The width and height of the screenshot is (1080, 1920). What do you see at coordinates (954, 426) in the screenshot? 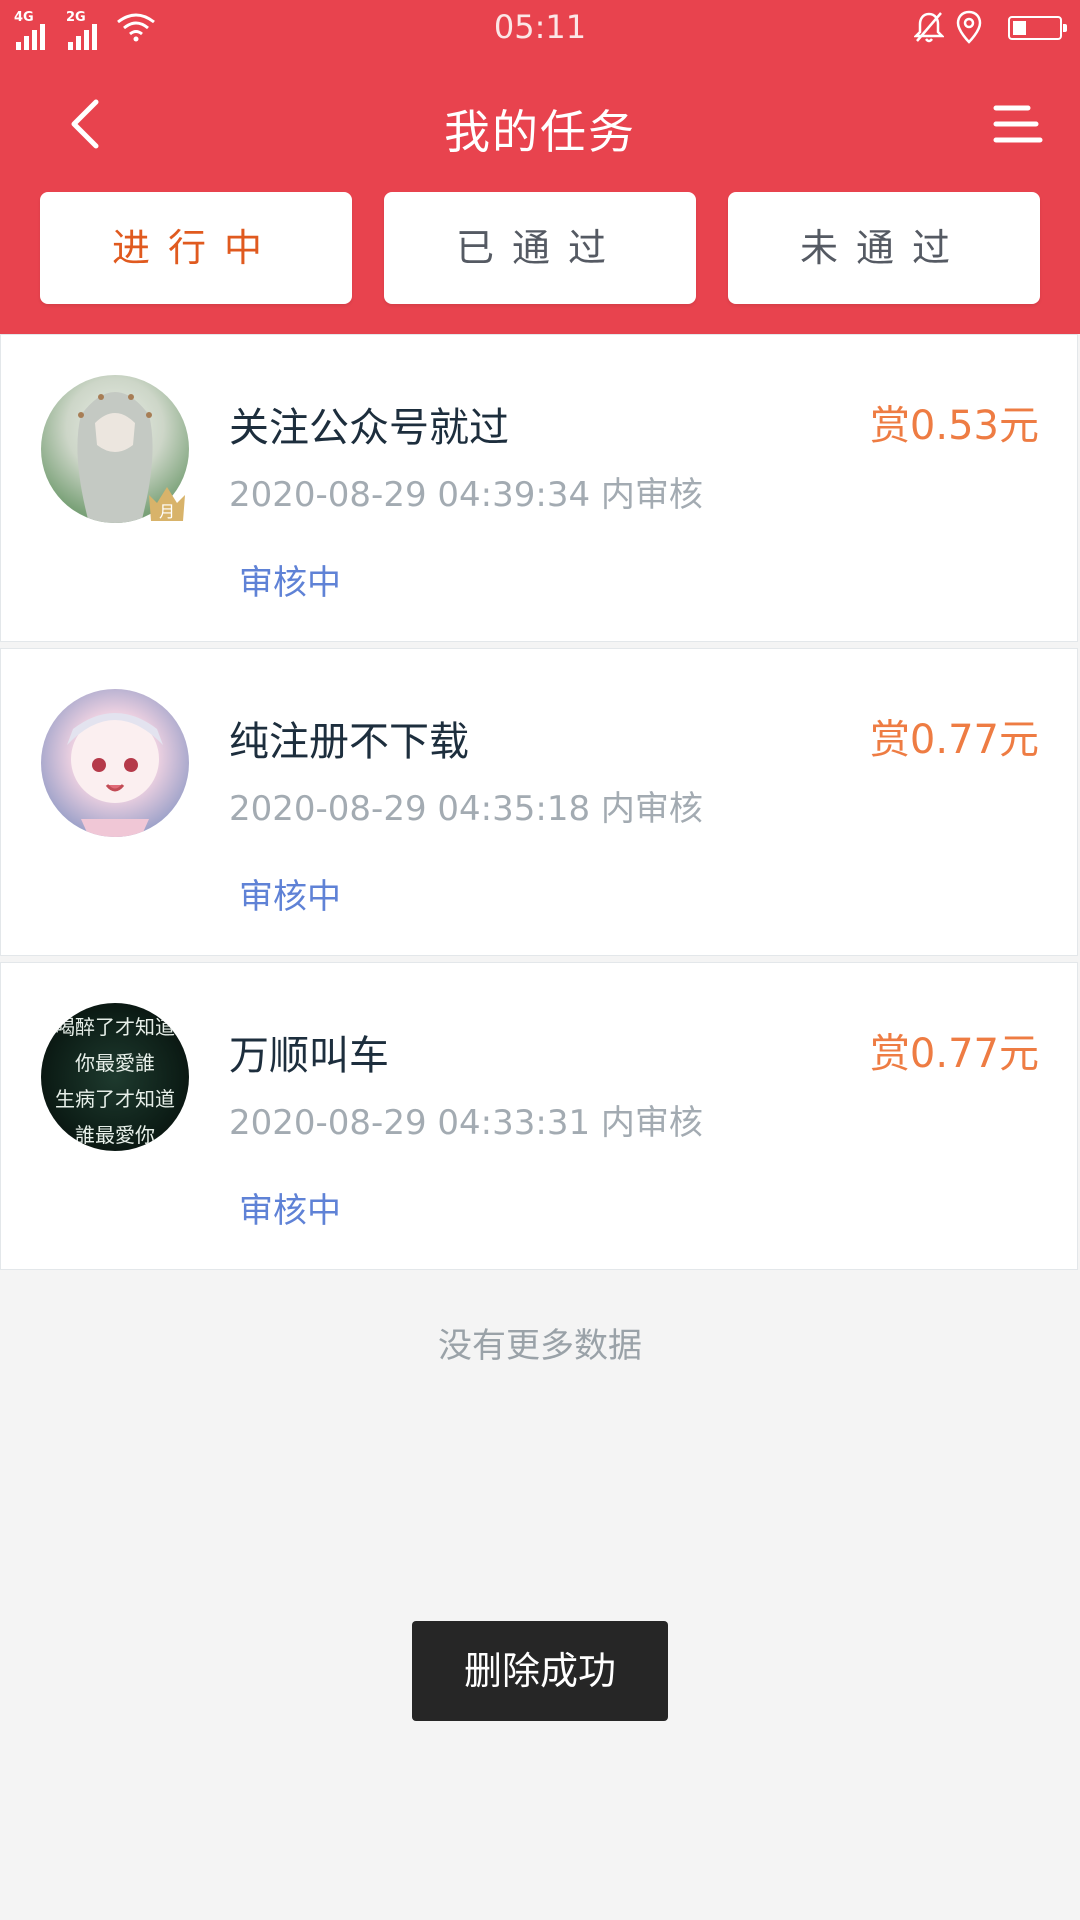
I see `task-reward: 赏0.53元` at bounding box center [954, 426].